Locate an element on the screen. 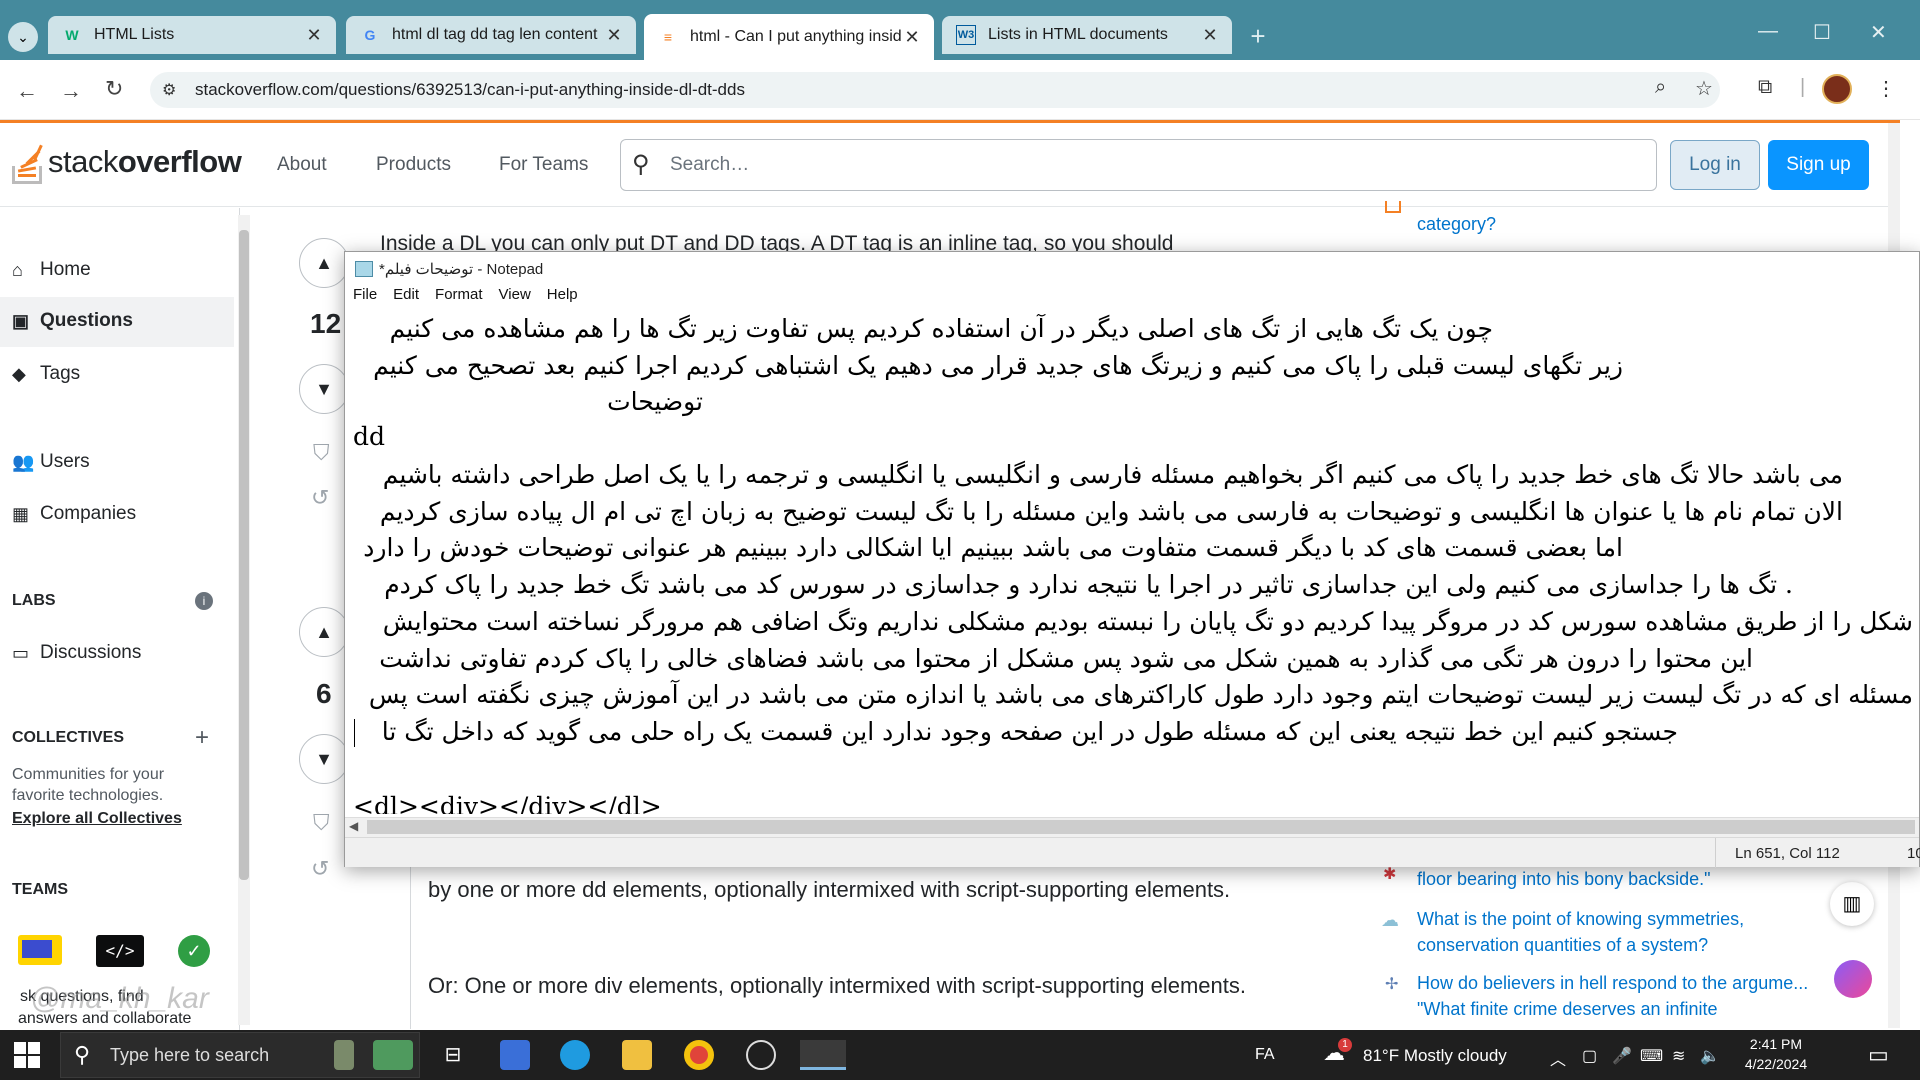 The height and width of the screenshot is (1080, 1920). menu-view: View is located at coordinates (515, 300).